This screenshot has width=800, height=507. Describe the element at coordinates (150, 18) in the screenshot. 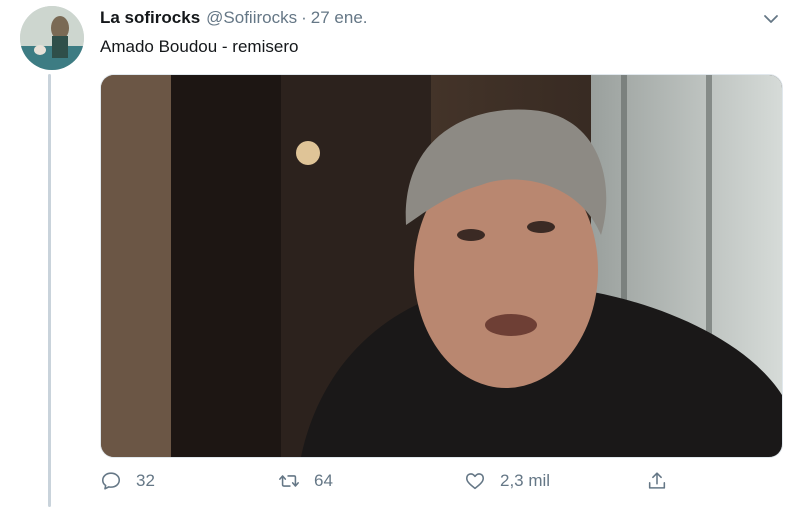

I see `author-name: La sofirocks` at that location.